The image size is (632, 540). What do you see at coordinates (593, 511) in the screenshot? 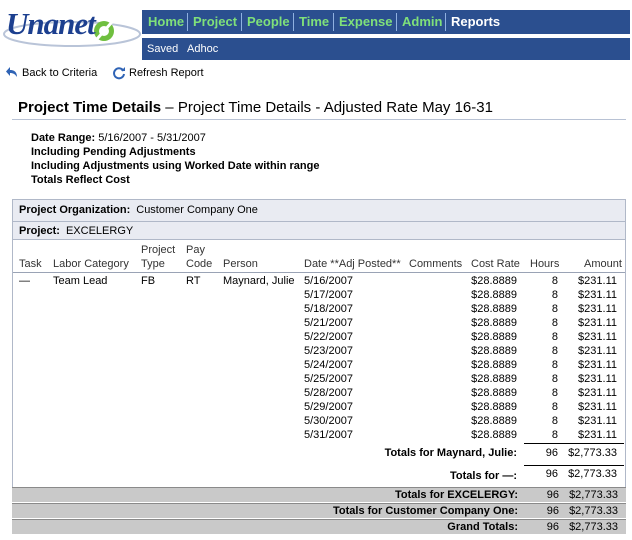
I see `org-total-amount: $2,773.33` at bounding box center [593, 511].